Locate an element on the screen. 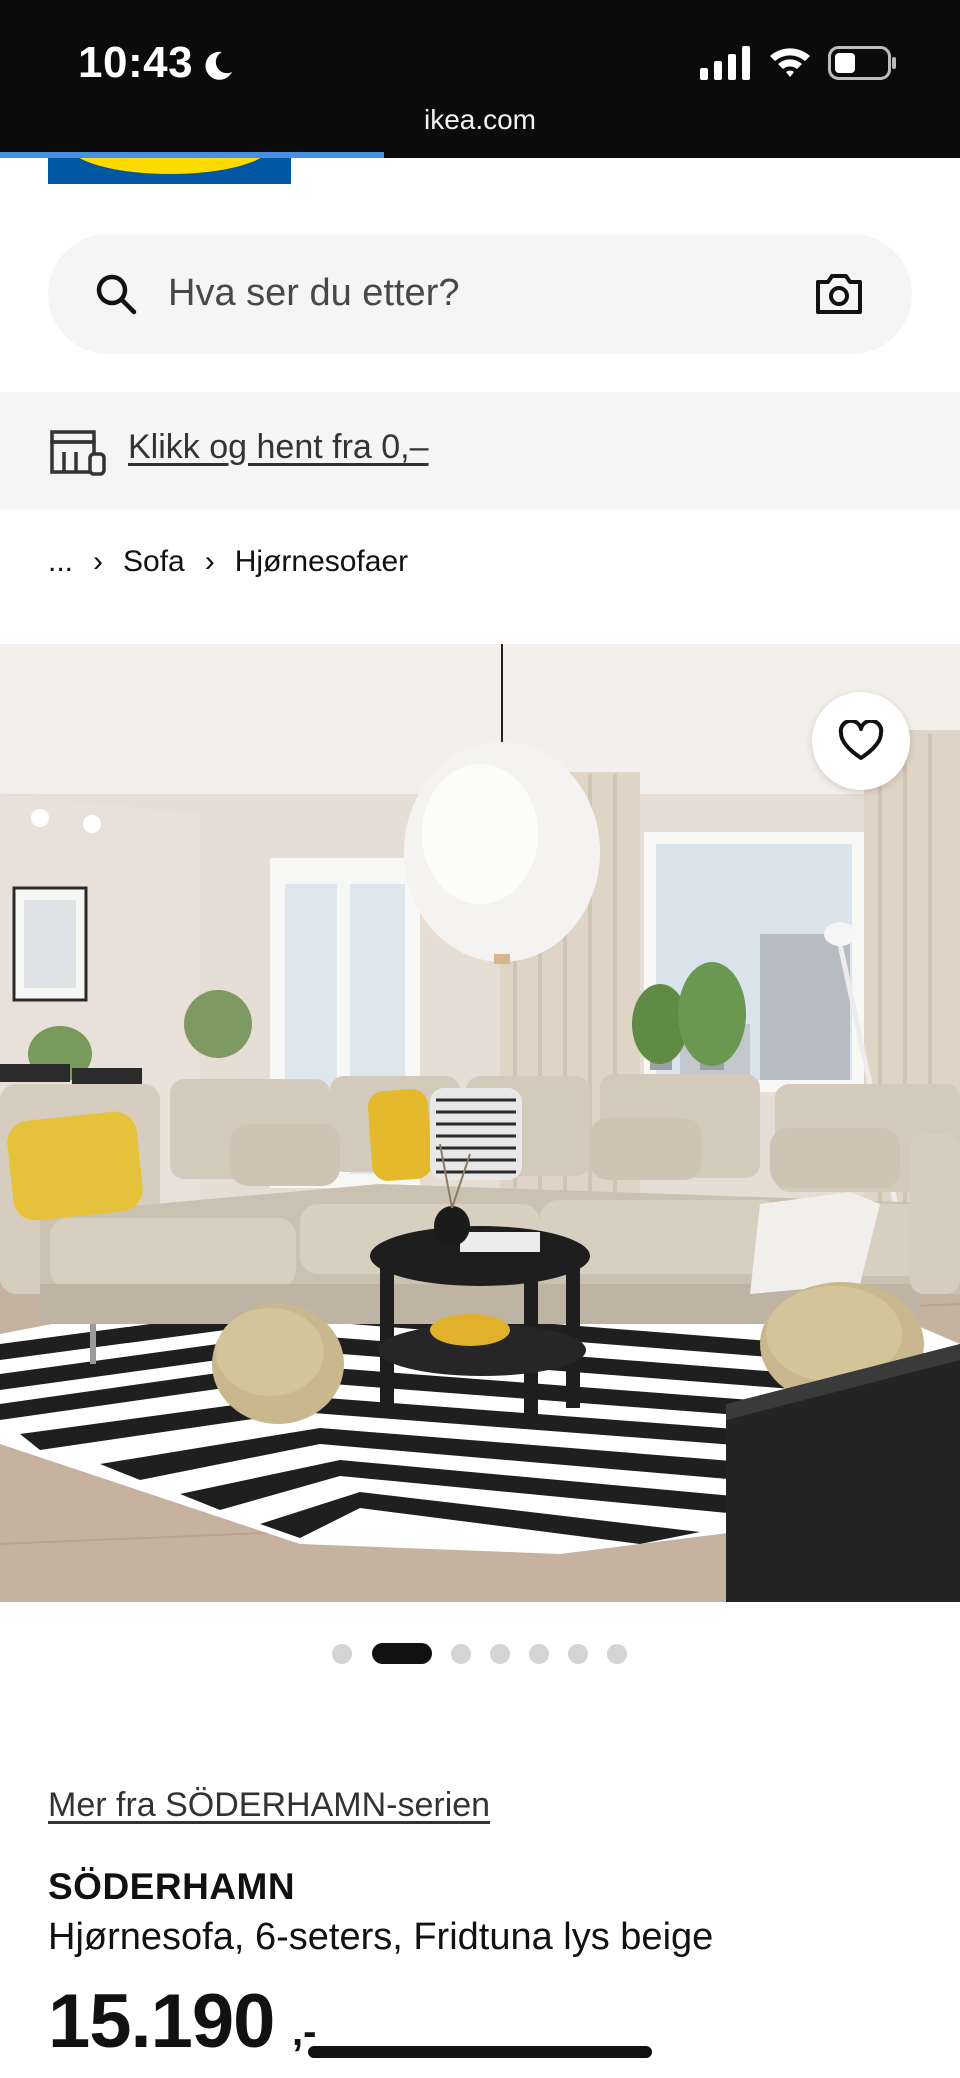 This screenshot has height=2078, width=960. wifi-icon is located at coordinates (790, 62).